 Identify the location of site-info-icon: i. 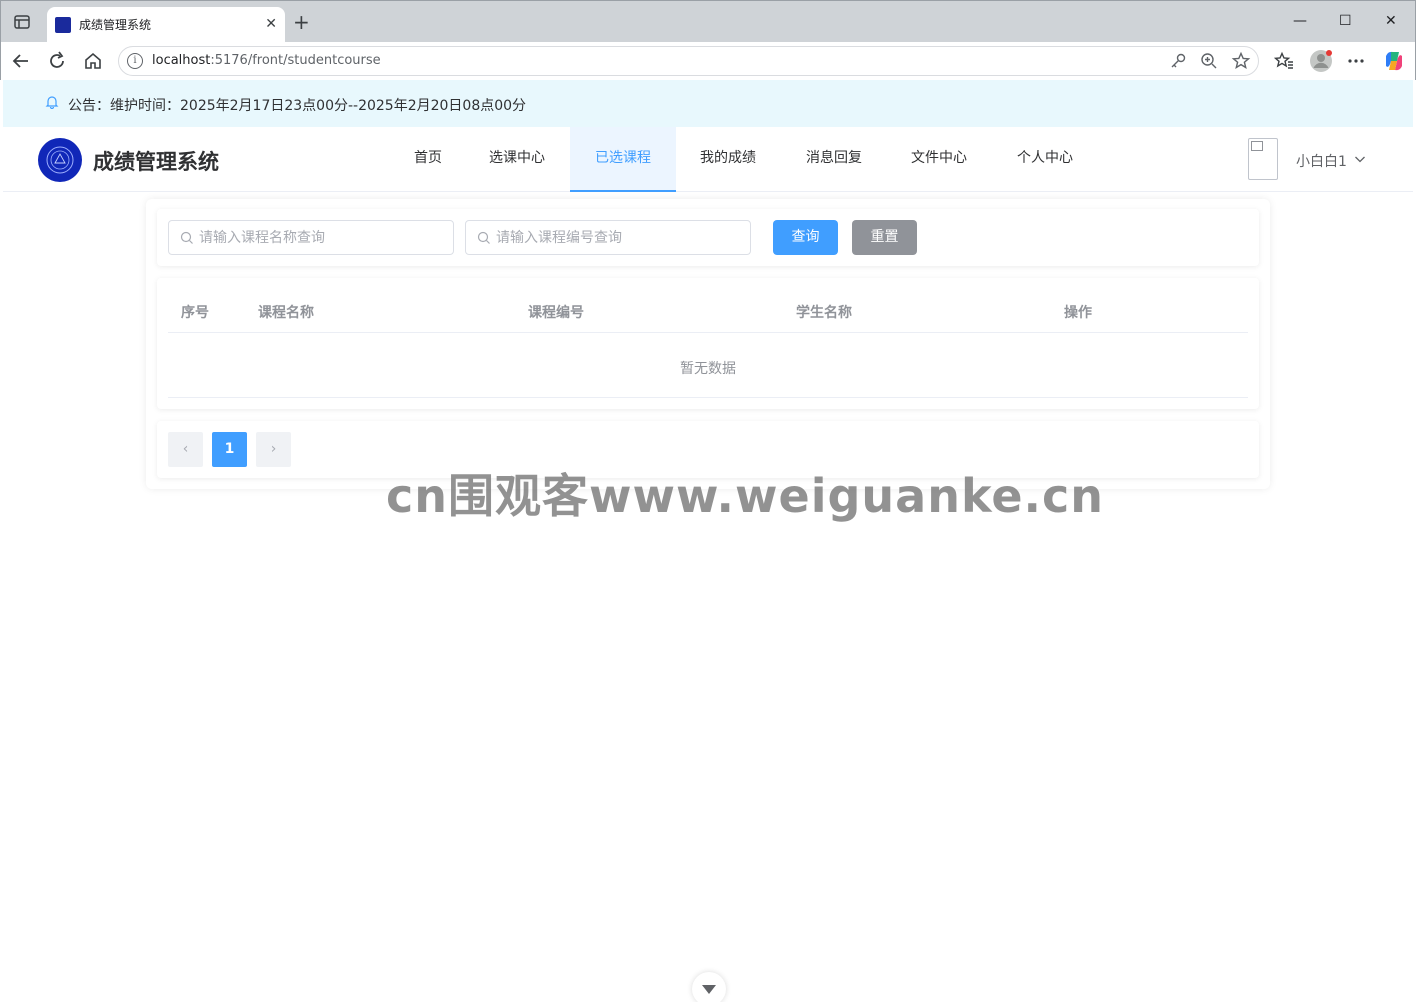
(135, 61).